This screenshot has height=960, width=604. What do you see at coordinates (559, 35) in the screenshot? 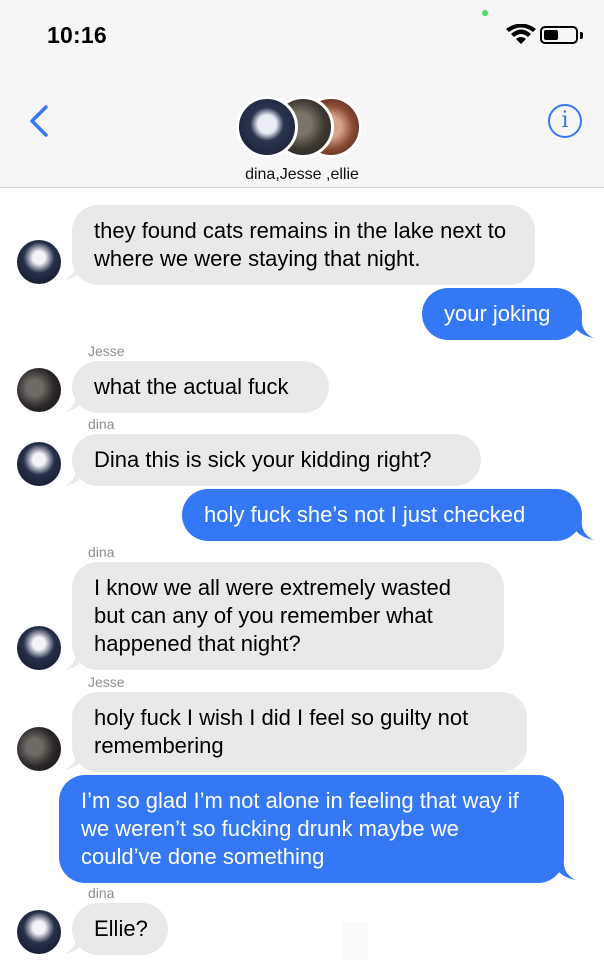
I see `battery-icon` at bounding box center [559, 35].